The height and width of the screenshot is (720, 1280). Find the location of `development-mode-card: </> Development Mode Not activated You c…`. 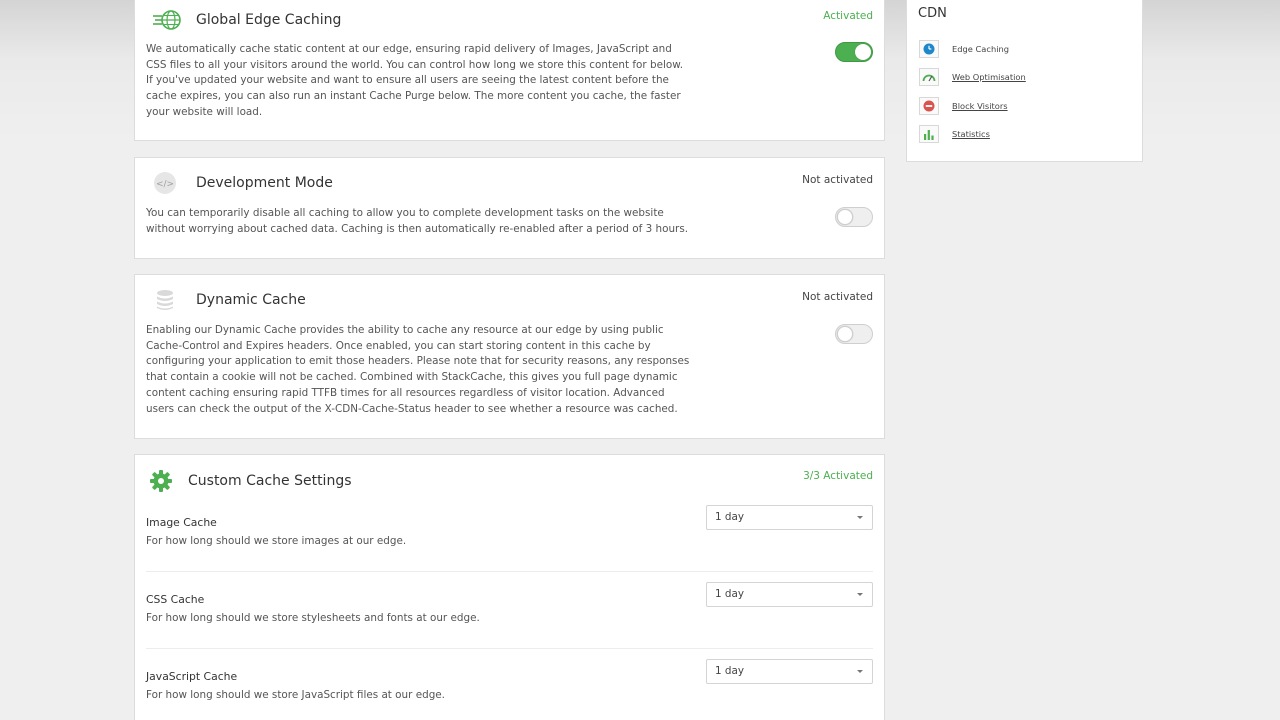

development-mode-card: </> Development Mode Not activated You c… is located at coordinates (509, 208).